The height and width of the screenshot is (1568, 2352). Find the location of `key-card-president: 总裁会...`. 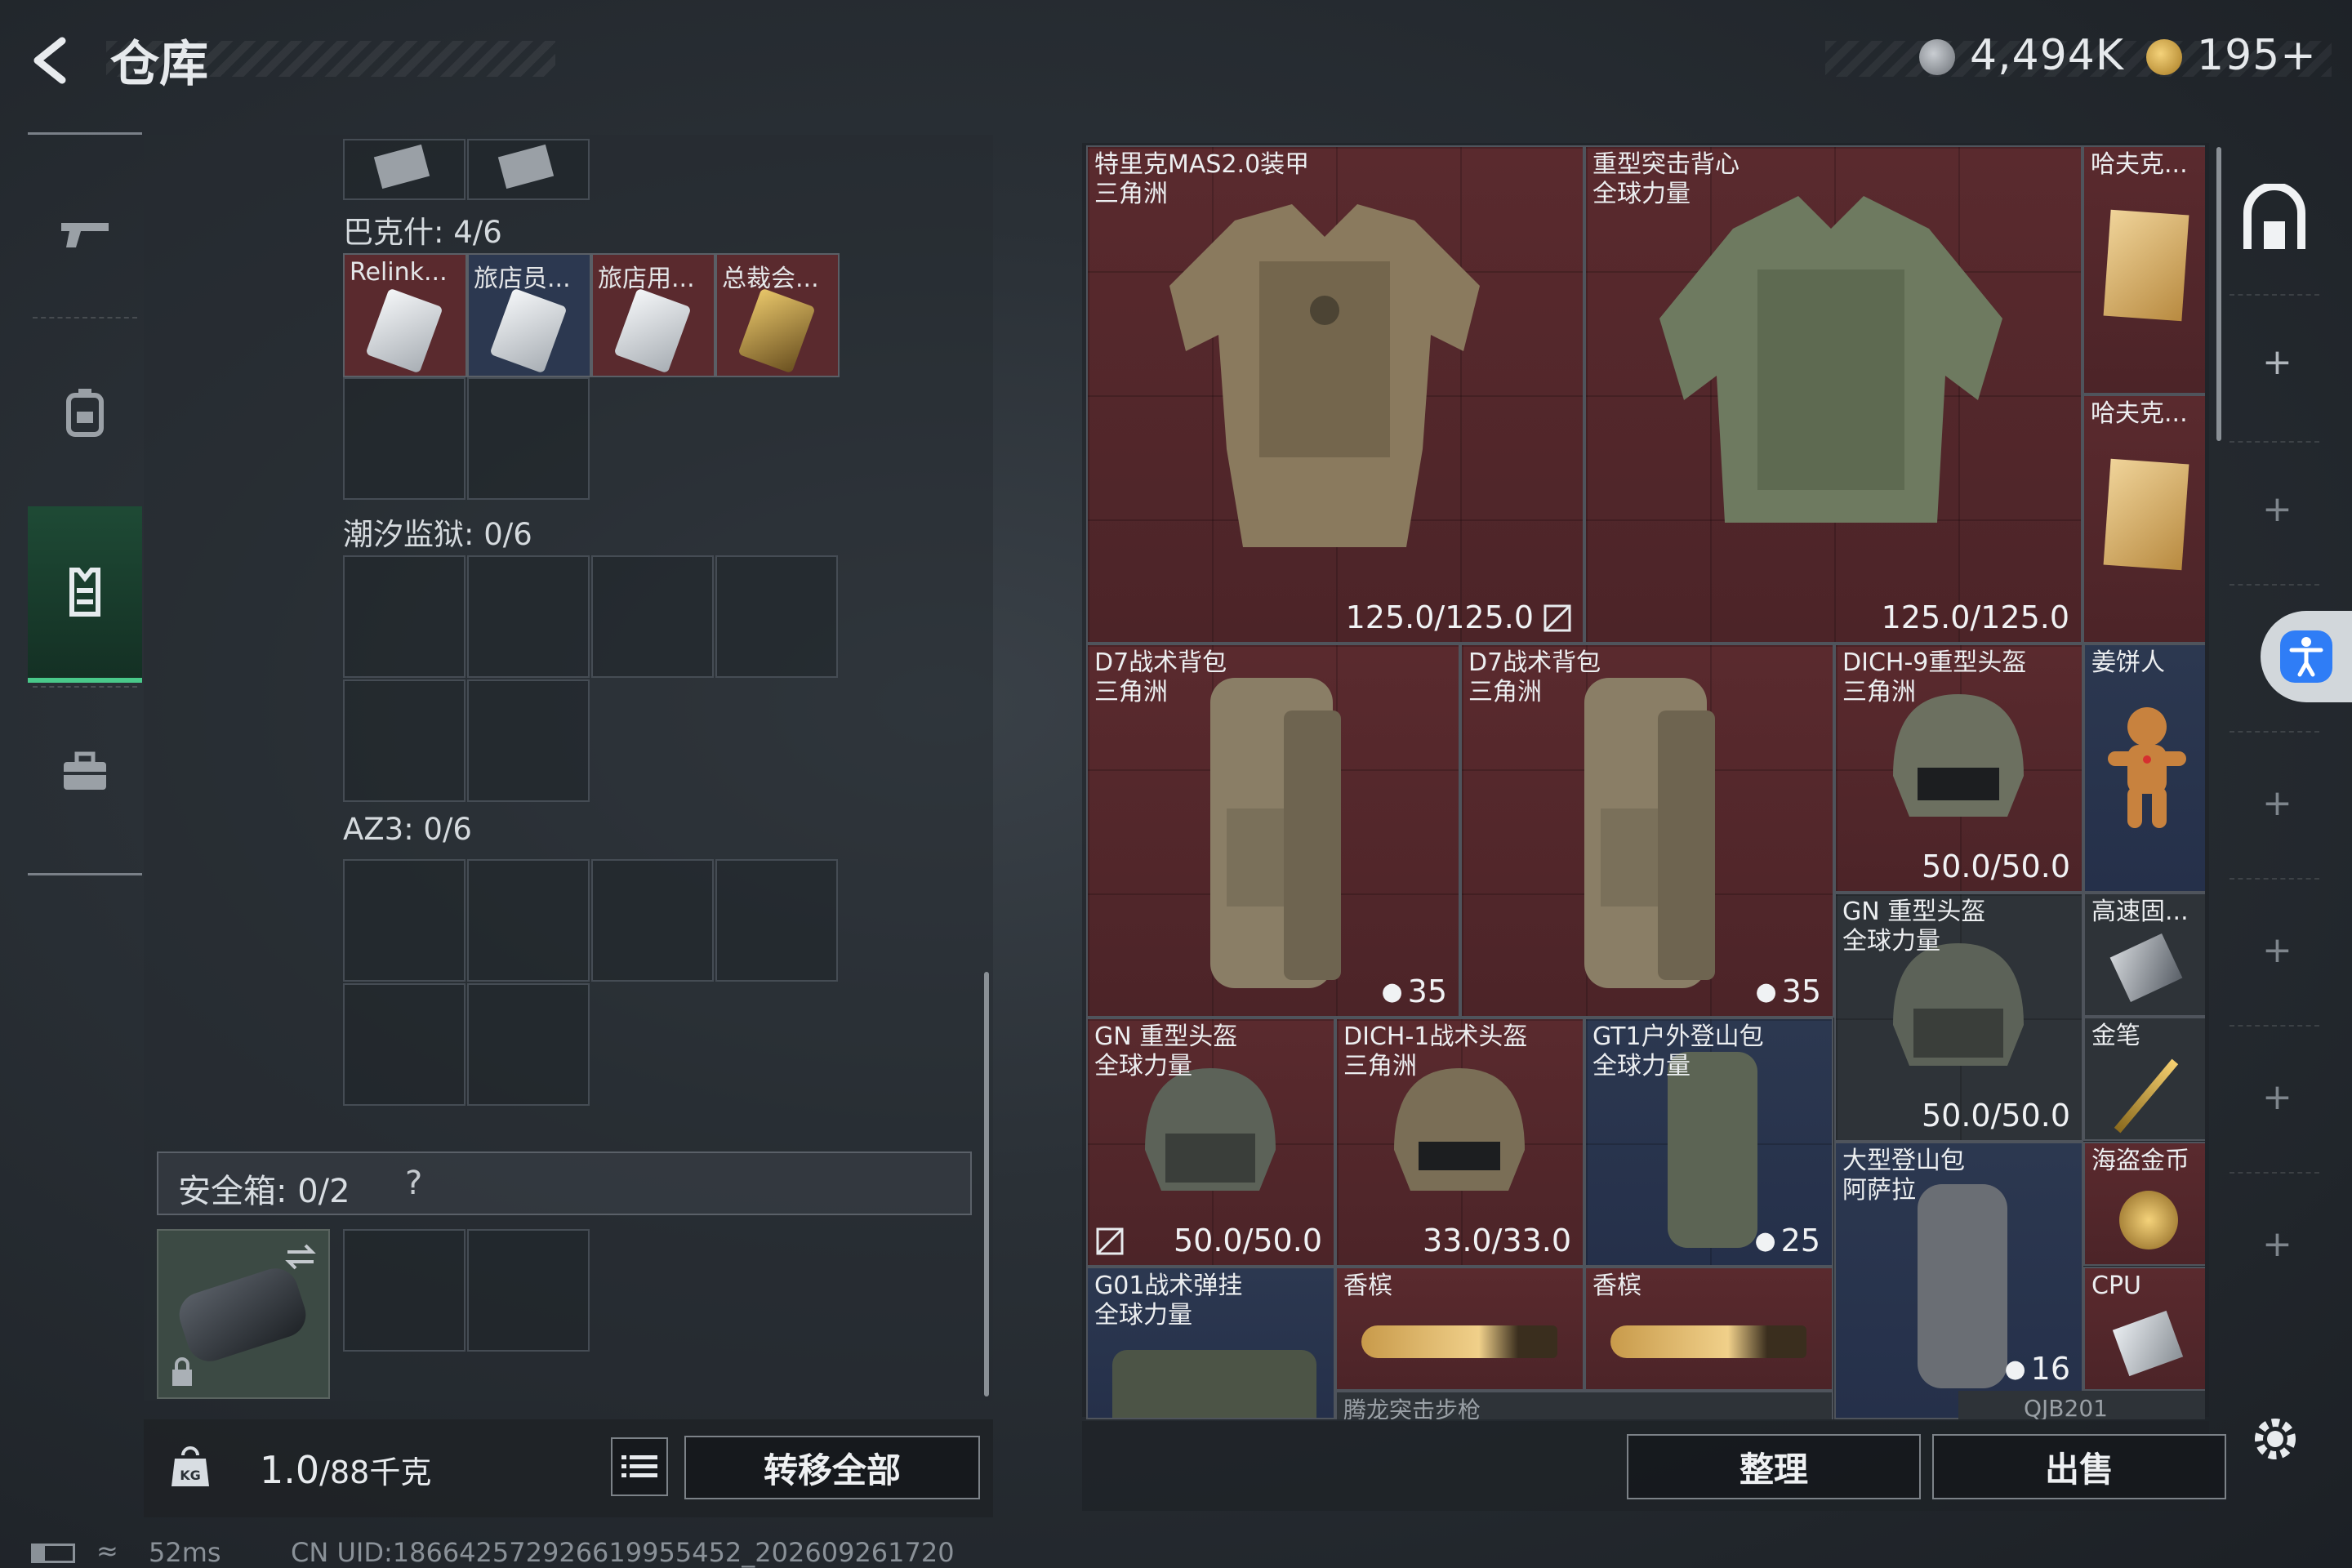

key-card-president: 总裁会... is located at coordinates (777, 315).